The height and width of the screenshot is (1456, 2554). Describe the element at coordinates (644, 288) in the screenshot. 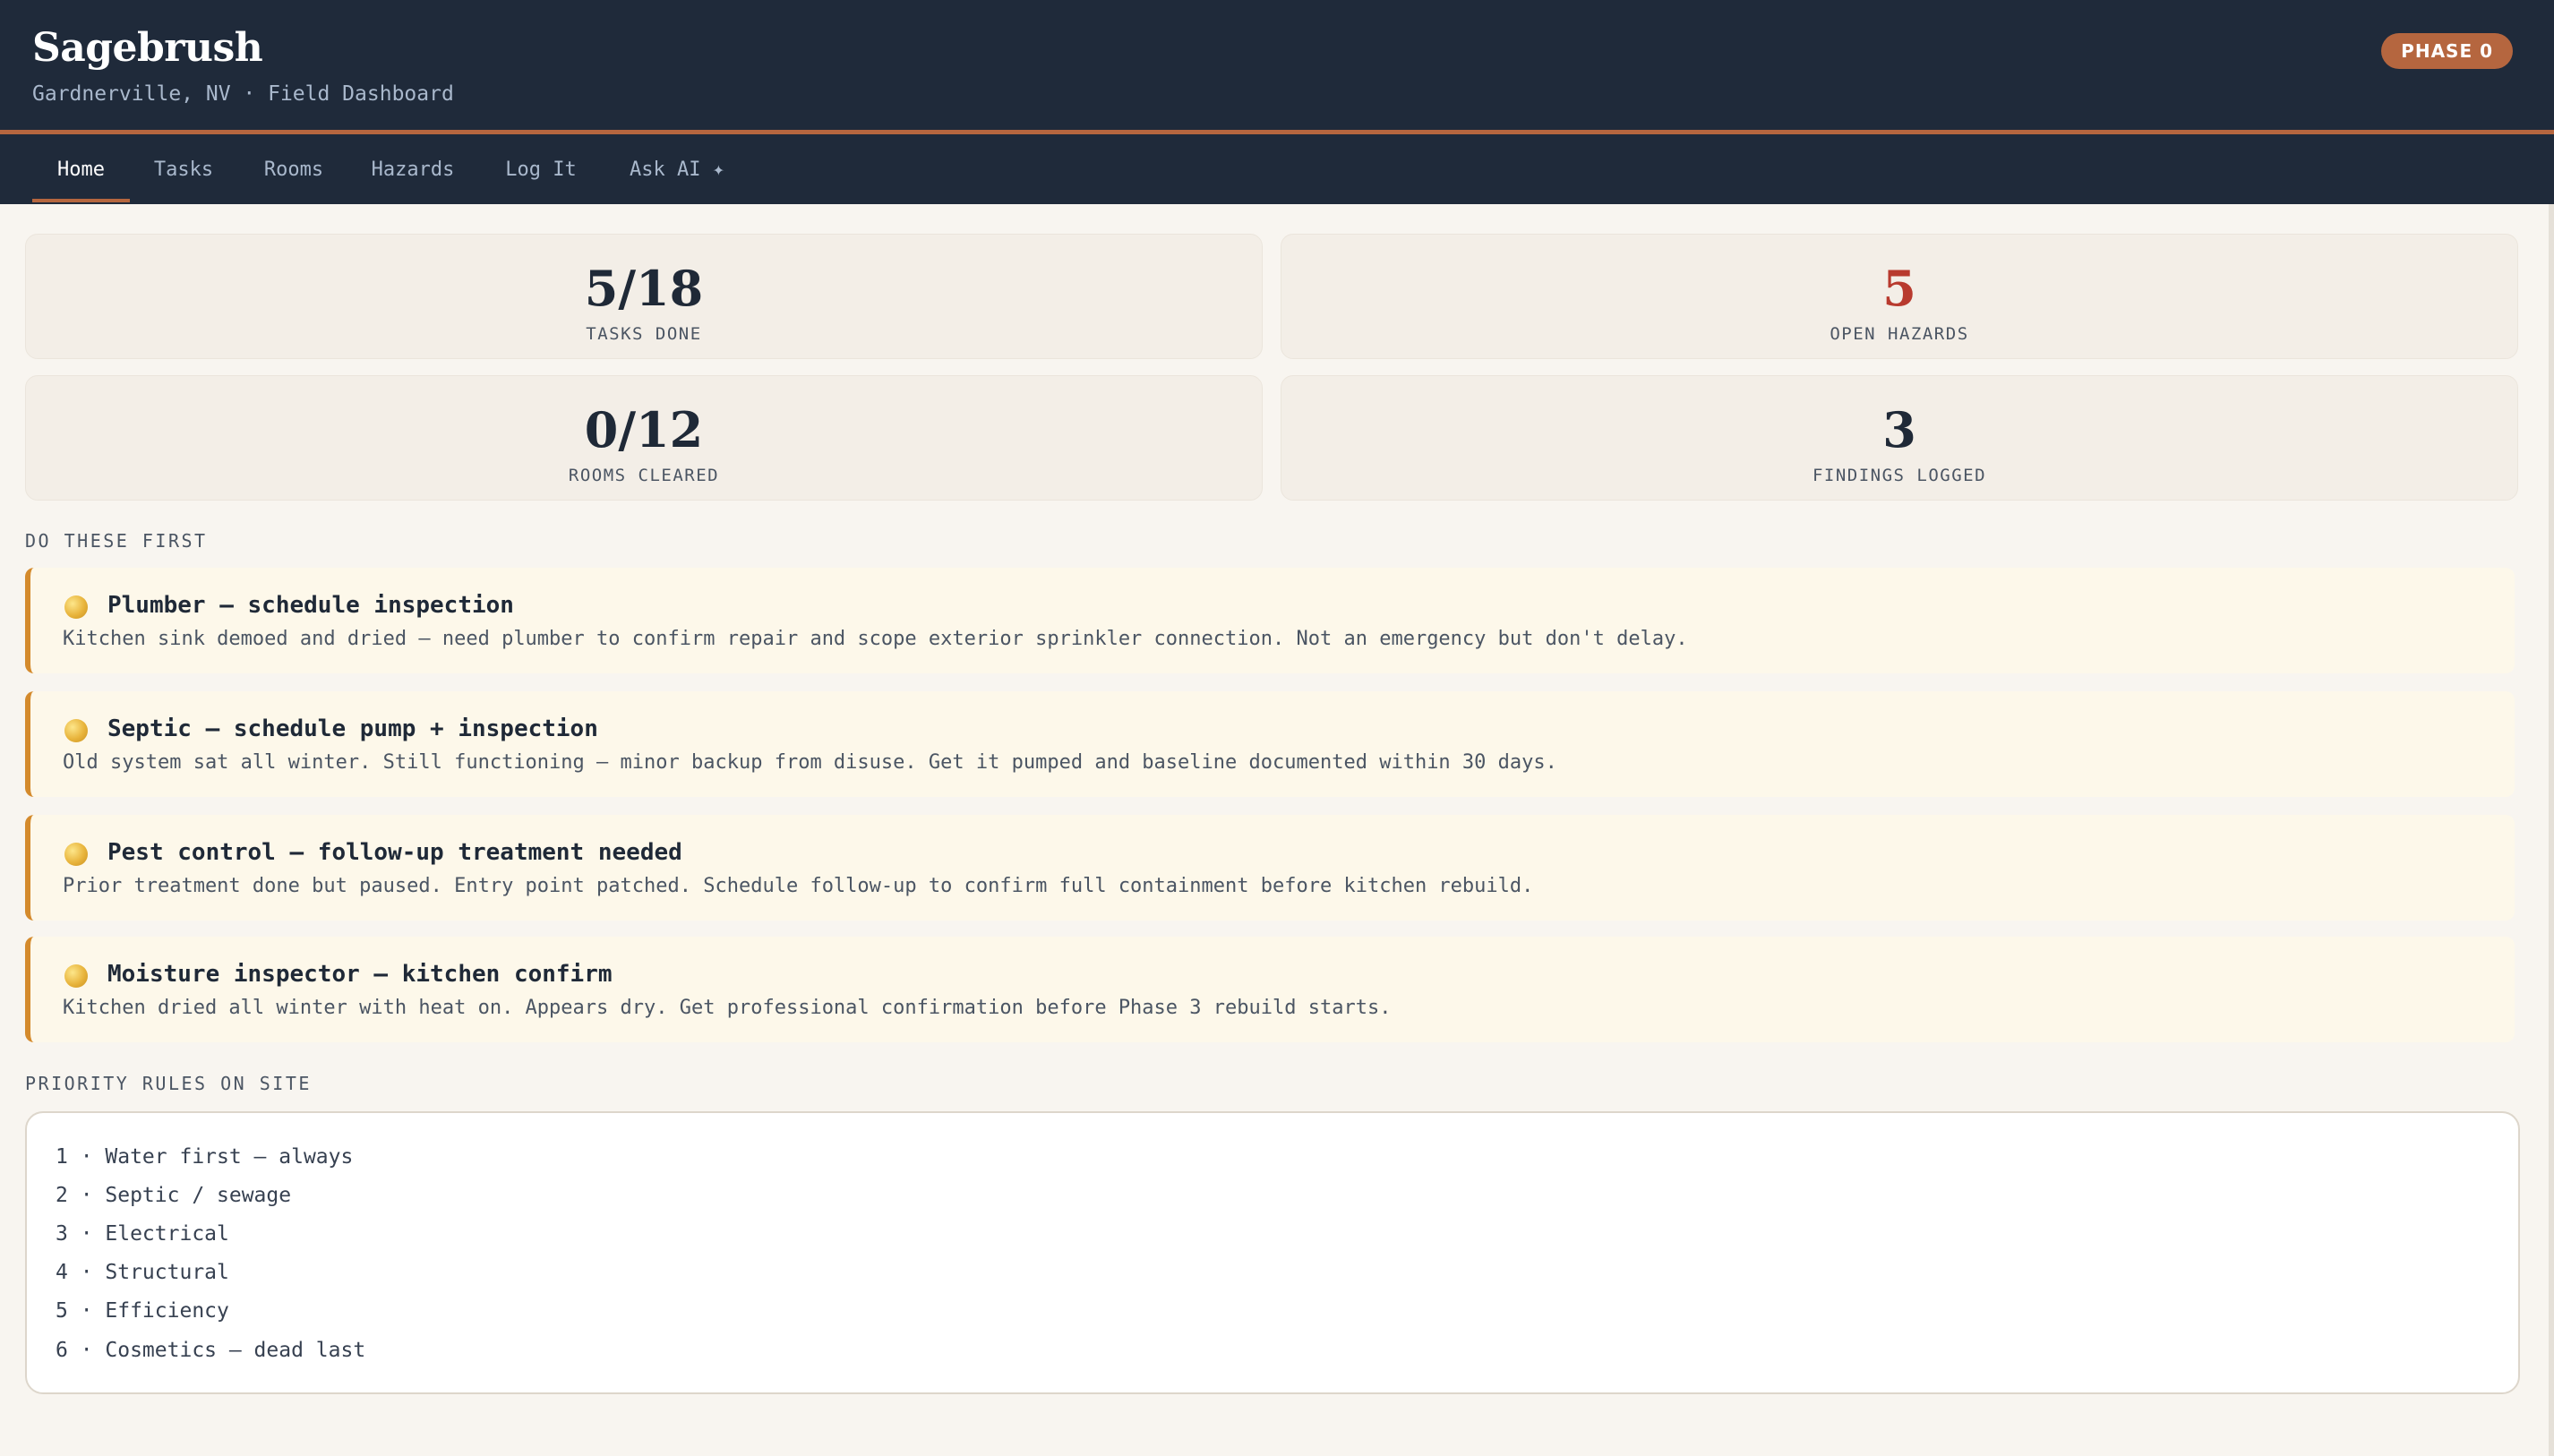

I see `stat-value: 5/18` at that location.